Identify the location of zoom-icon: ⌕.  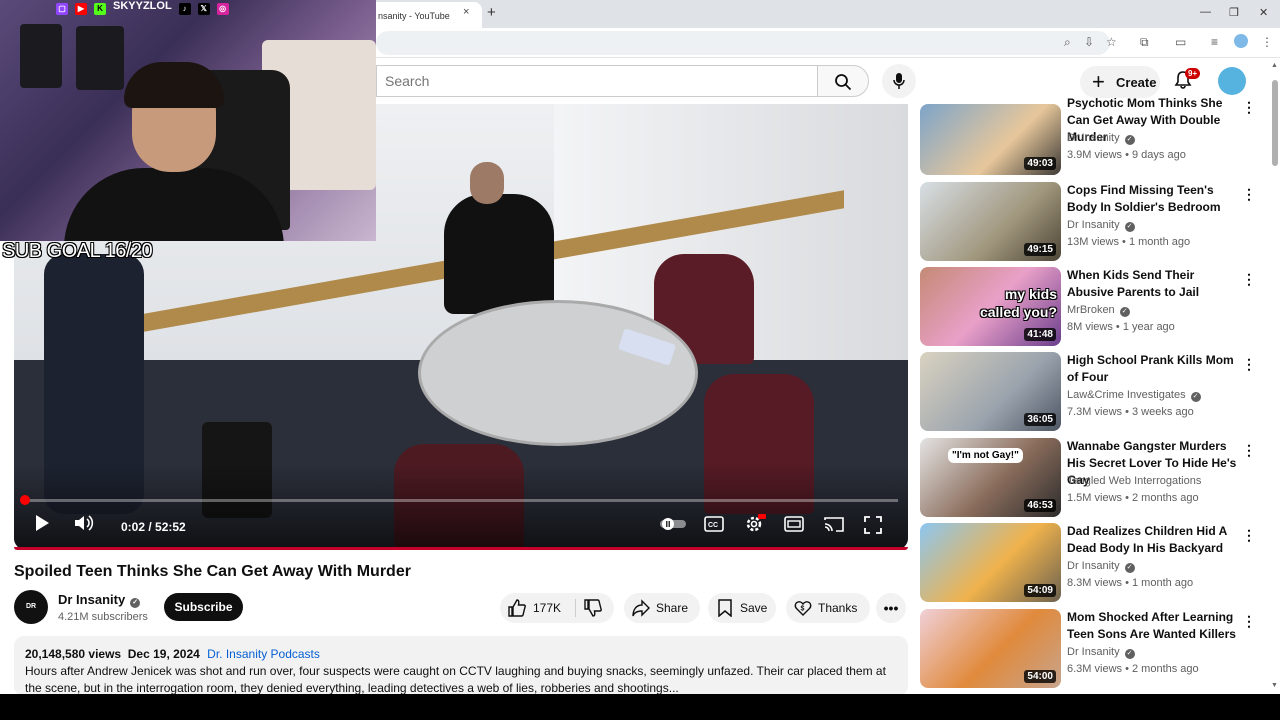
(1067, 42).